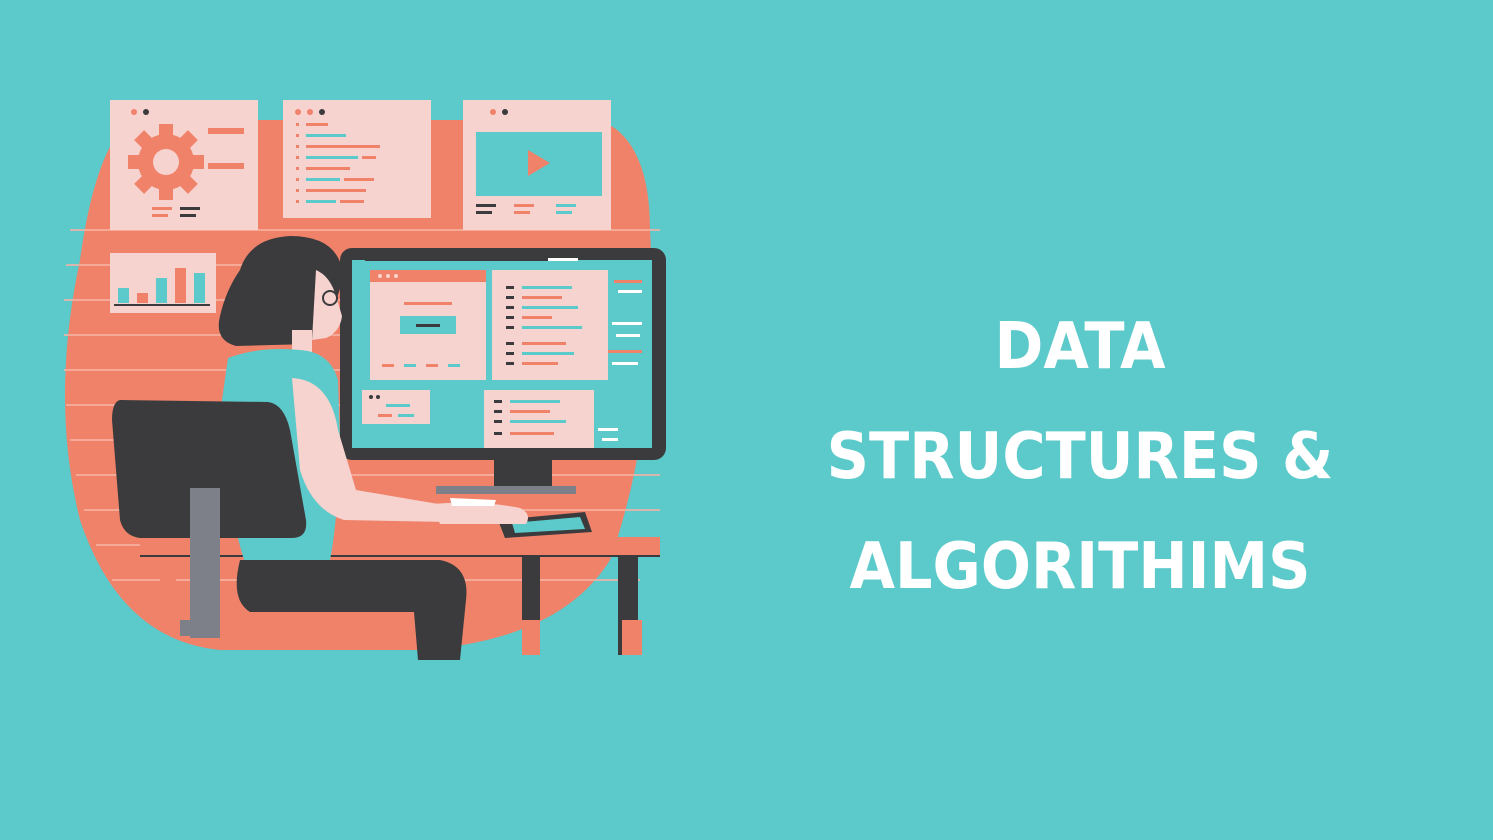  Describe the element at coordinates (537, 165) in the screenshot. I see `video-panel` at that location.